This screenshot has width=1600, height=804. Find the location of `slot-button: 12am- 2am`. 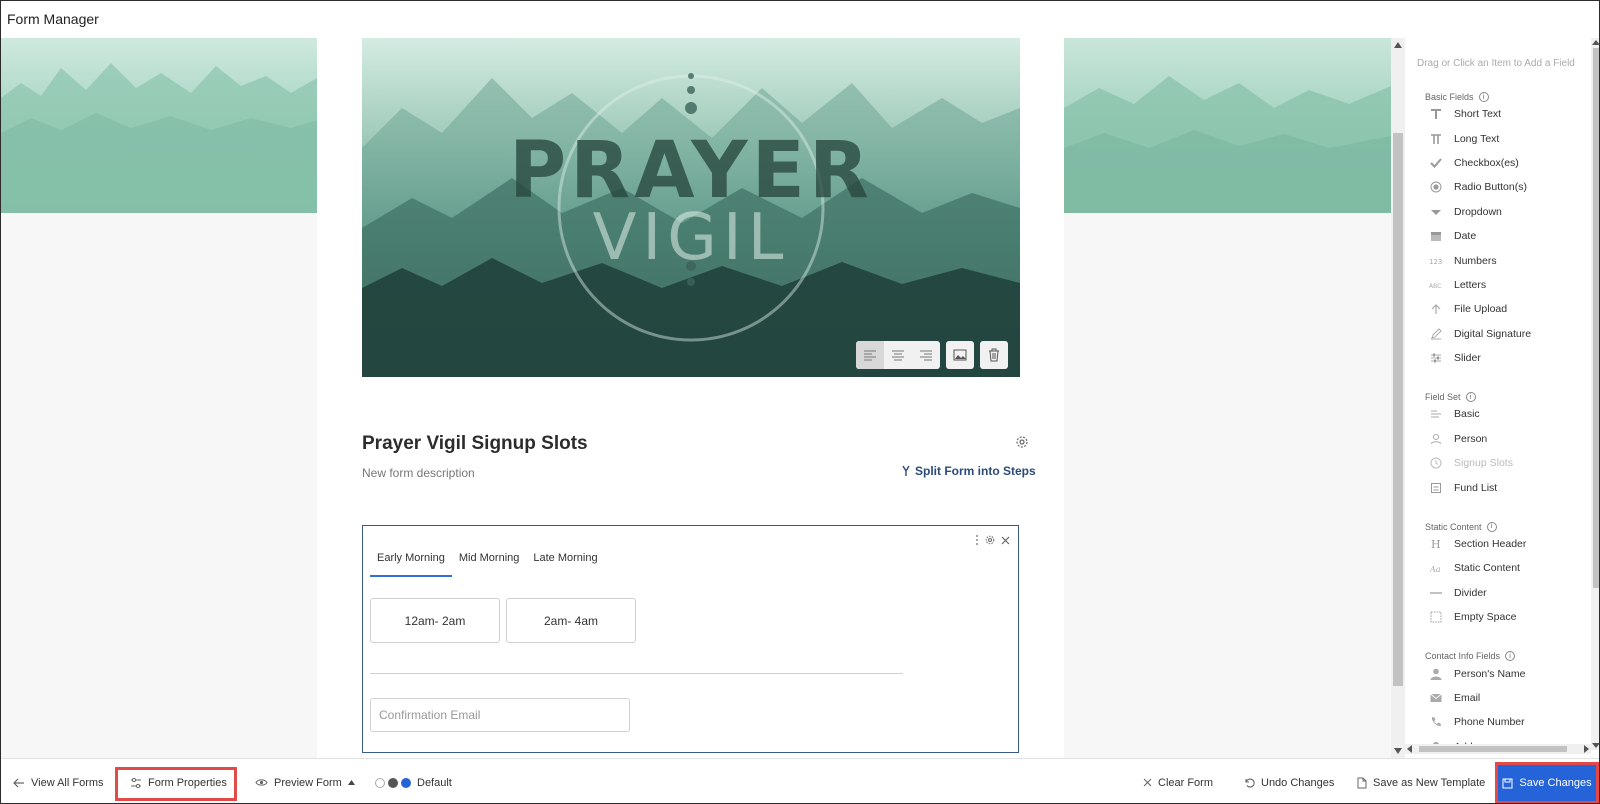

slot-button: 12am- 2am is located at coordinates (435, 620).